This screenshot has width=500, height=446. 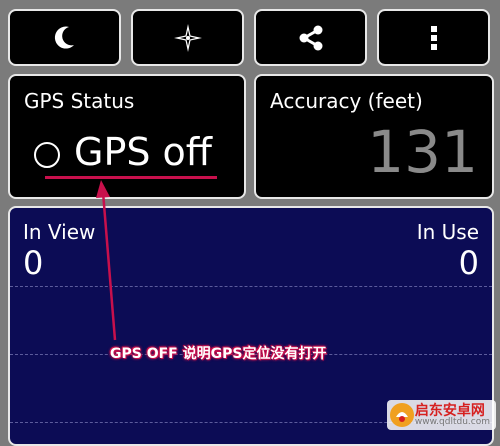 I want to click on watermark: 启东安卓网 www.qdltdu.com, so click(x=441, y=415).